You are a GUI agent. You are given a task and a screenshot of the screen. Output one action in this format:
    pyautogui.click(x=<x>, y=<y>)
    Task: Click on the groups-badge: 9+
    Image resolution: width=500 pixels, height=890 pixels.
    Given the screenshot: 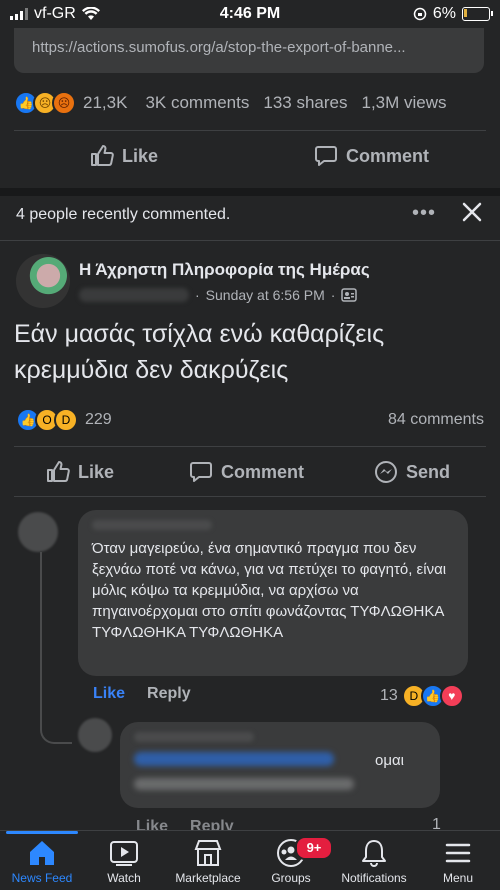 What is the action you would take?
    pyautogui.click(x=314, y=848)
    